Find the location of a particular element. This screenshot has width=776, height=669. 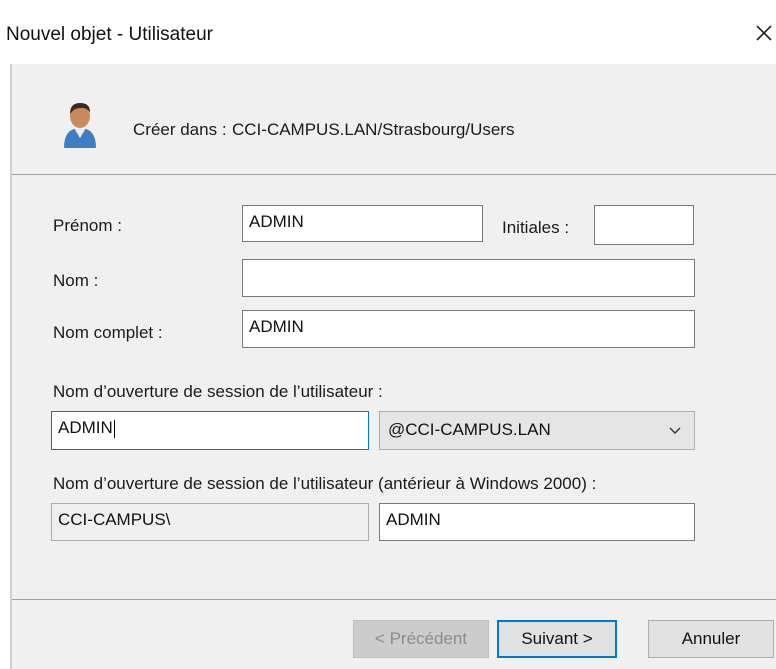

last-name-input is located at coordinates (468, 278).